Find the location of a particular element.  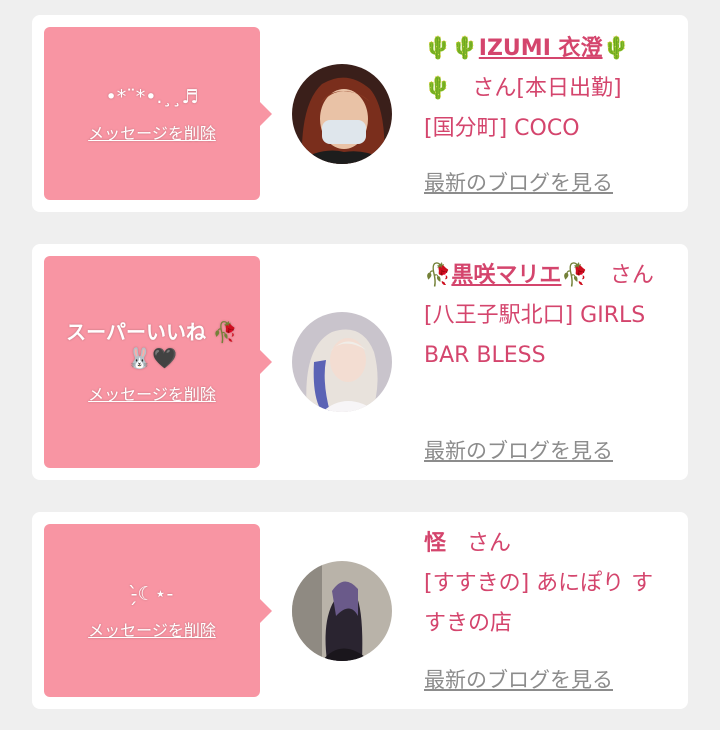

sender-name: 黒咲マリエ is located at coordinates (506, 275).